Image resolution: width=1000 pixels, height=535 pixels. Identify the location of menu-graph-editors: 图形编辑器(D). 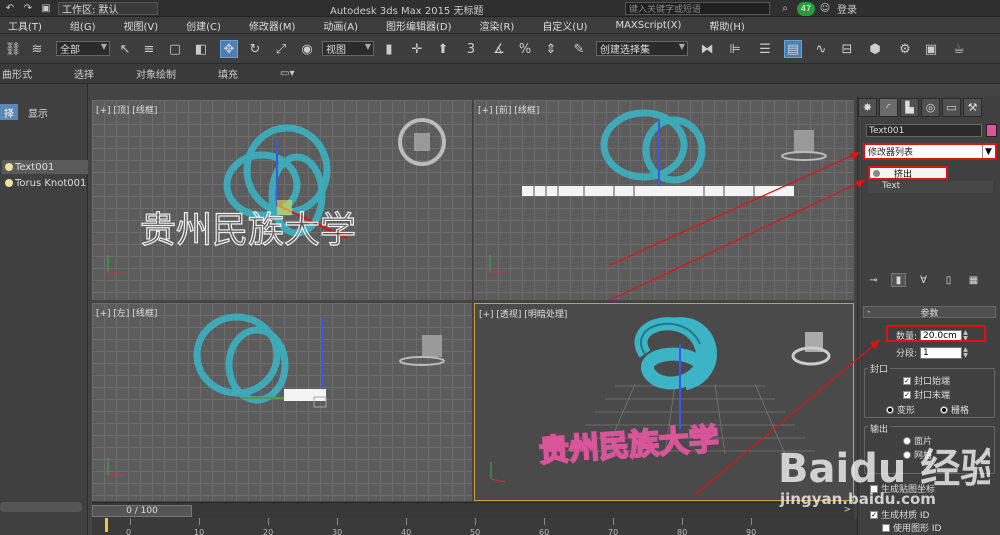
(419, 25).